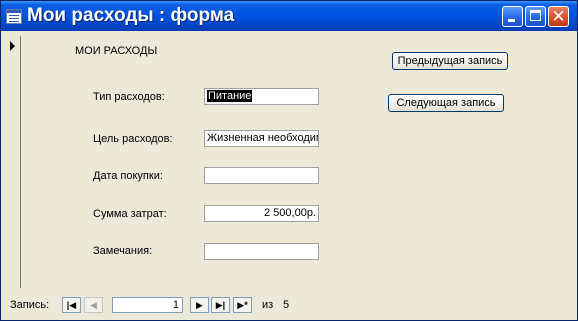 The image size is (578, 321). I want to click on next-record-button: Следующая запись, so click(446, 103).